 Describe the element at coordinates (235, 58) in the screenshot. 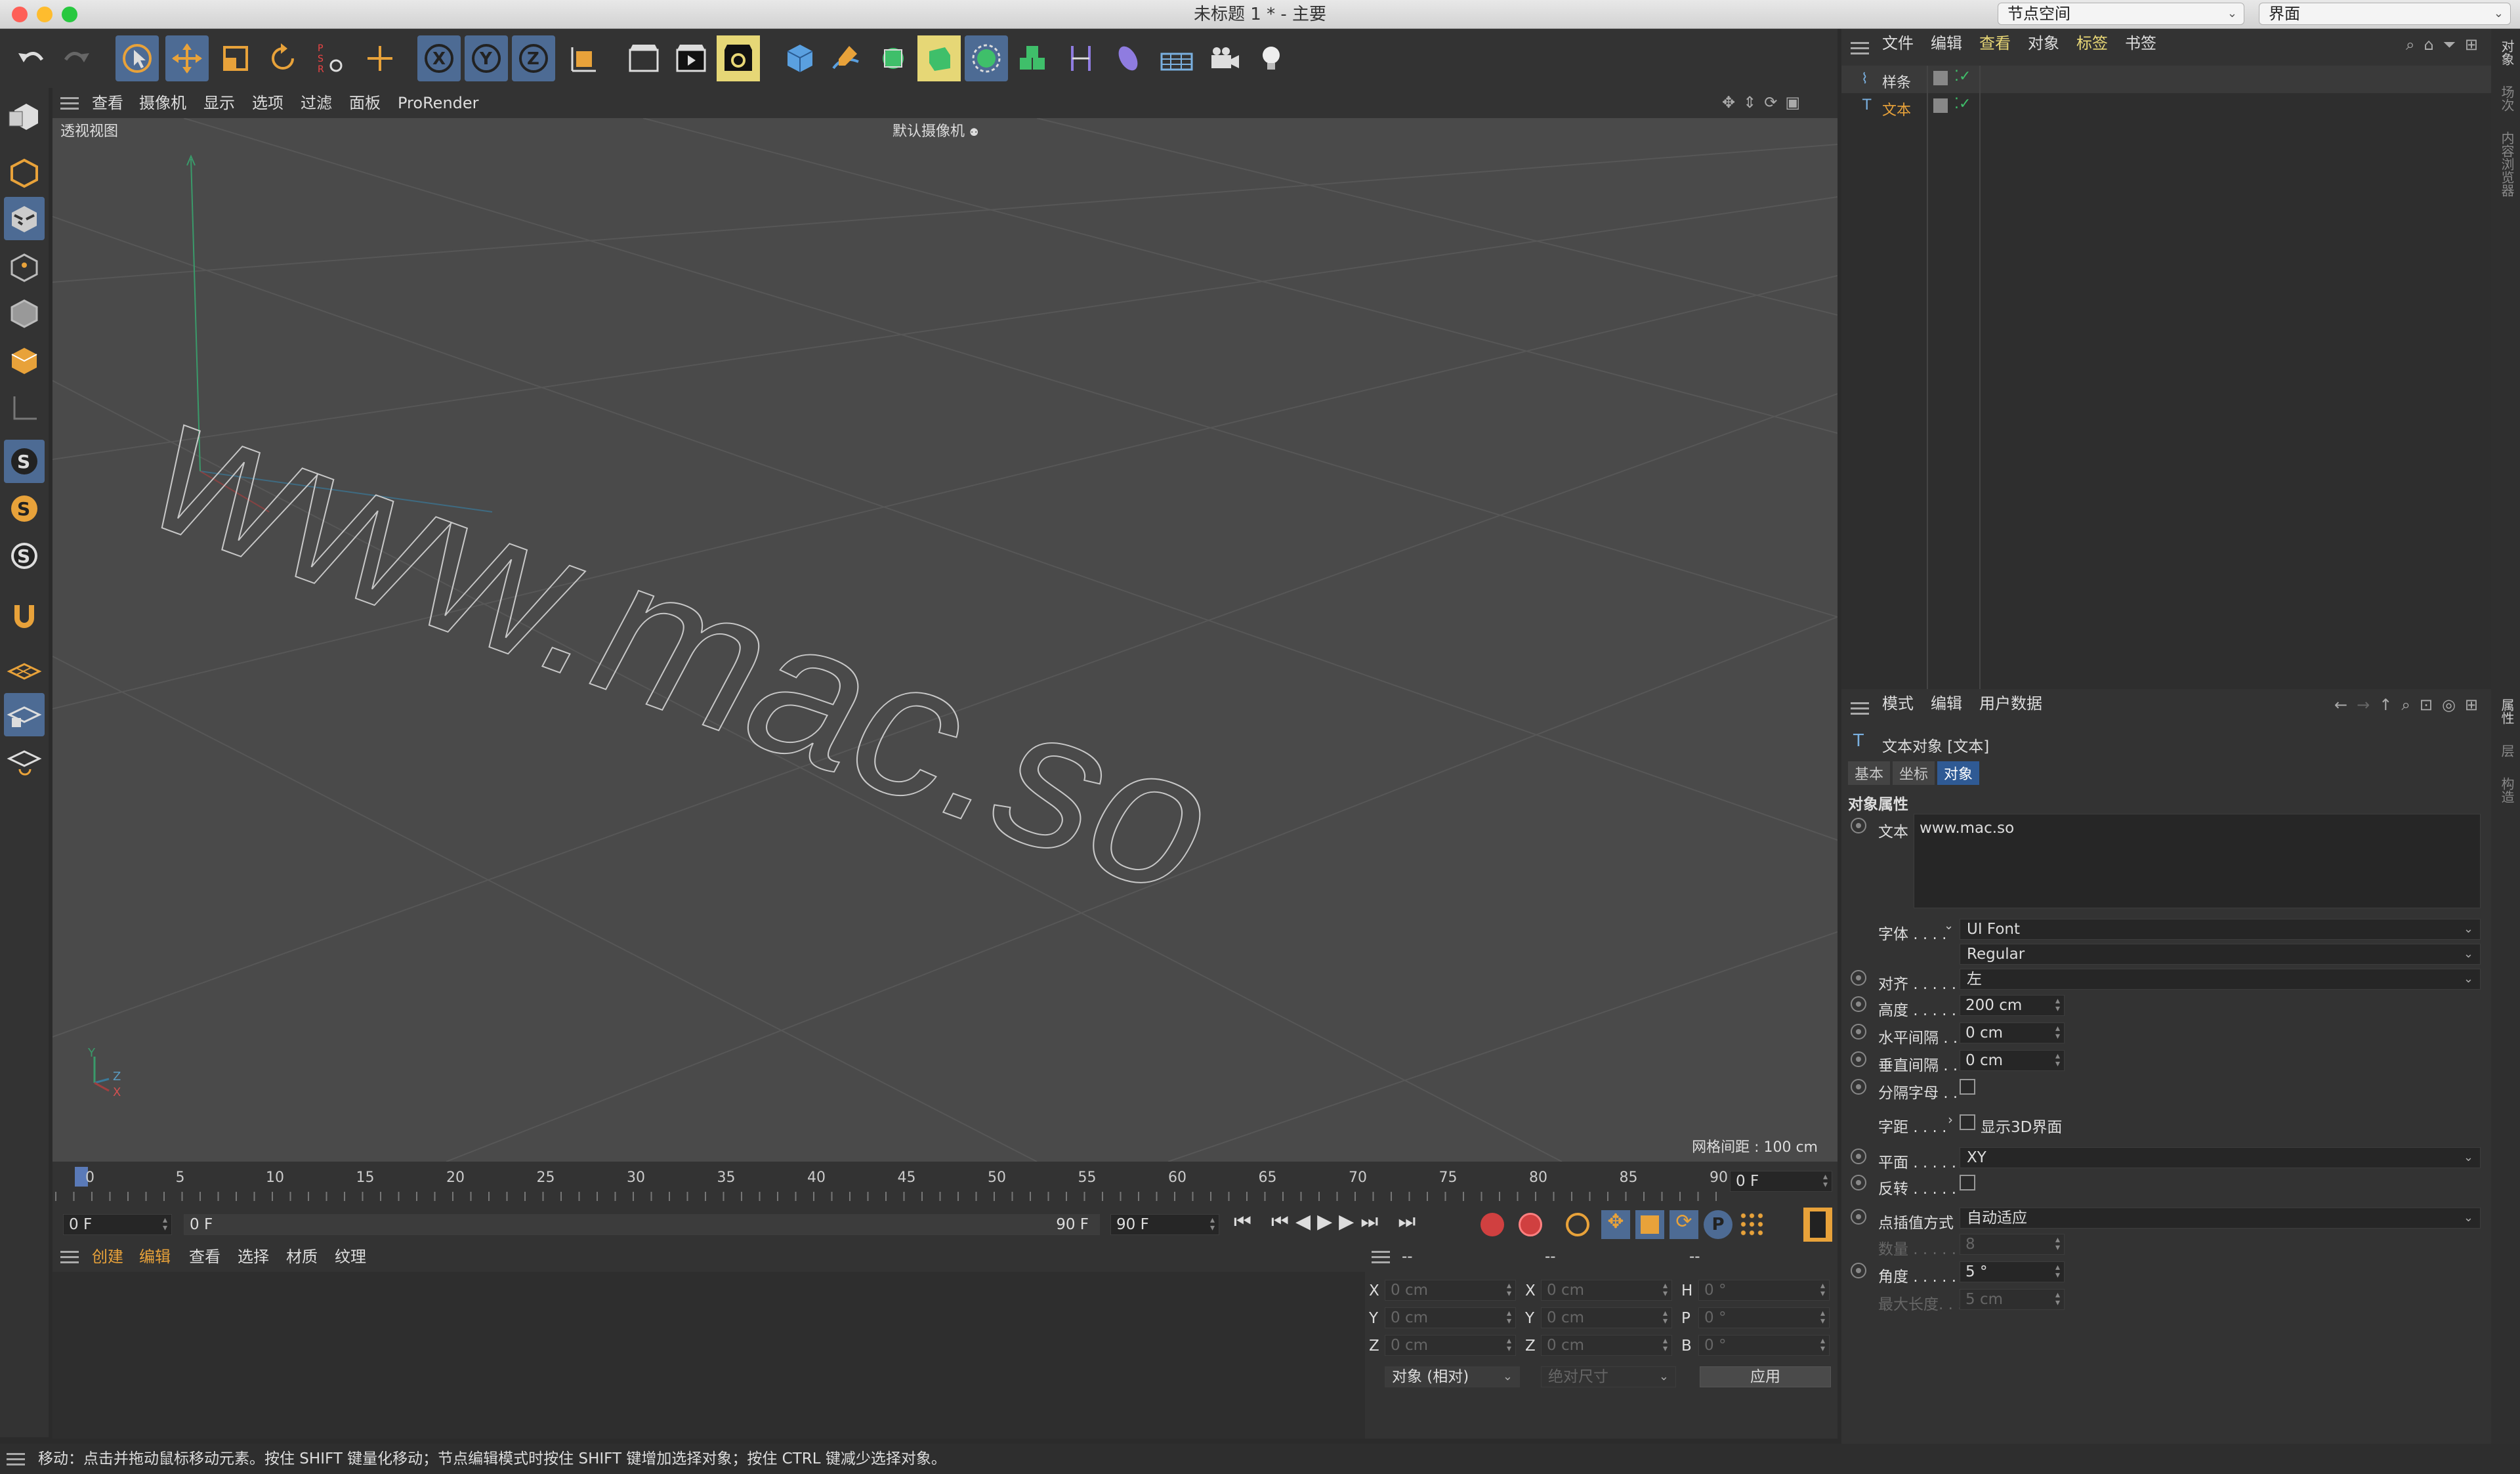

I see `scale-tool-icon` at that location.